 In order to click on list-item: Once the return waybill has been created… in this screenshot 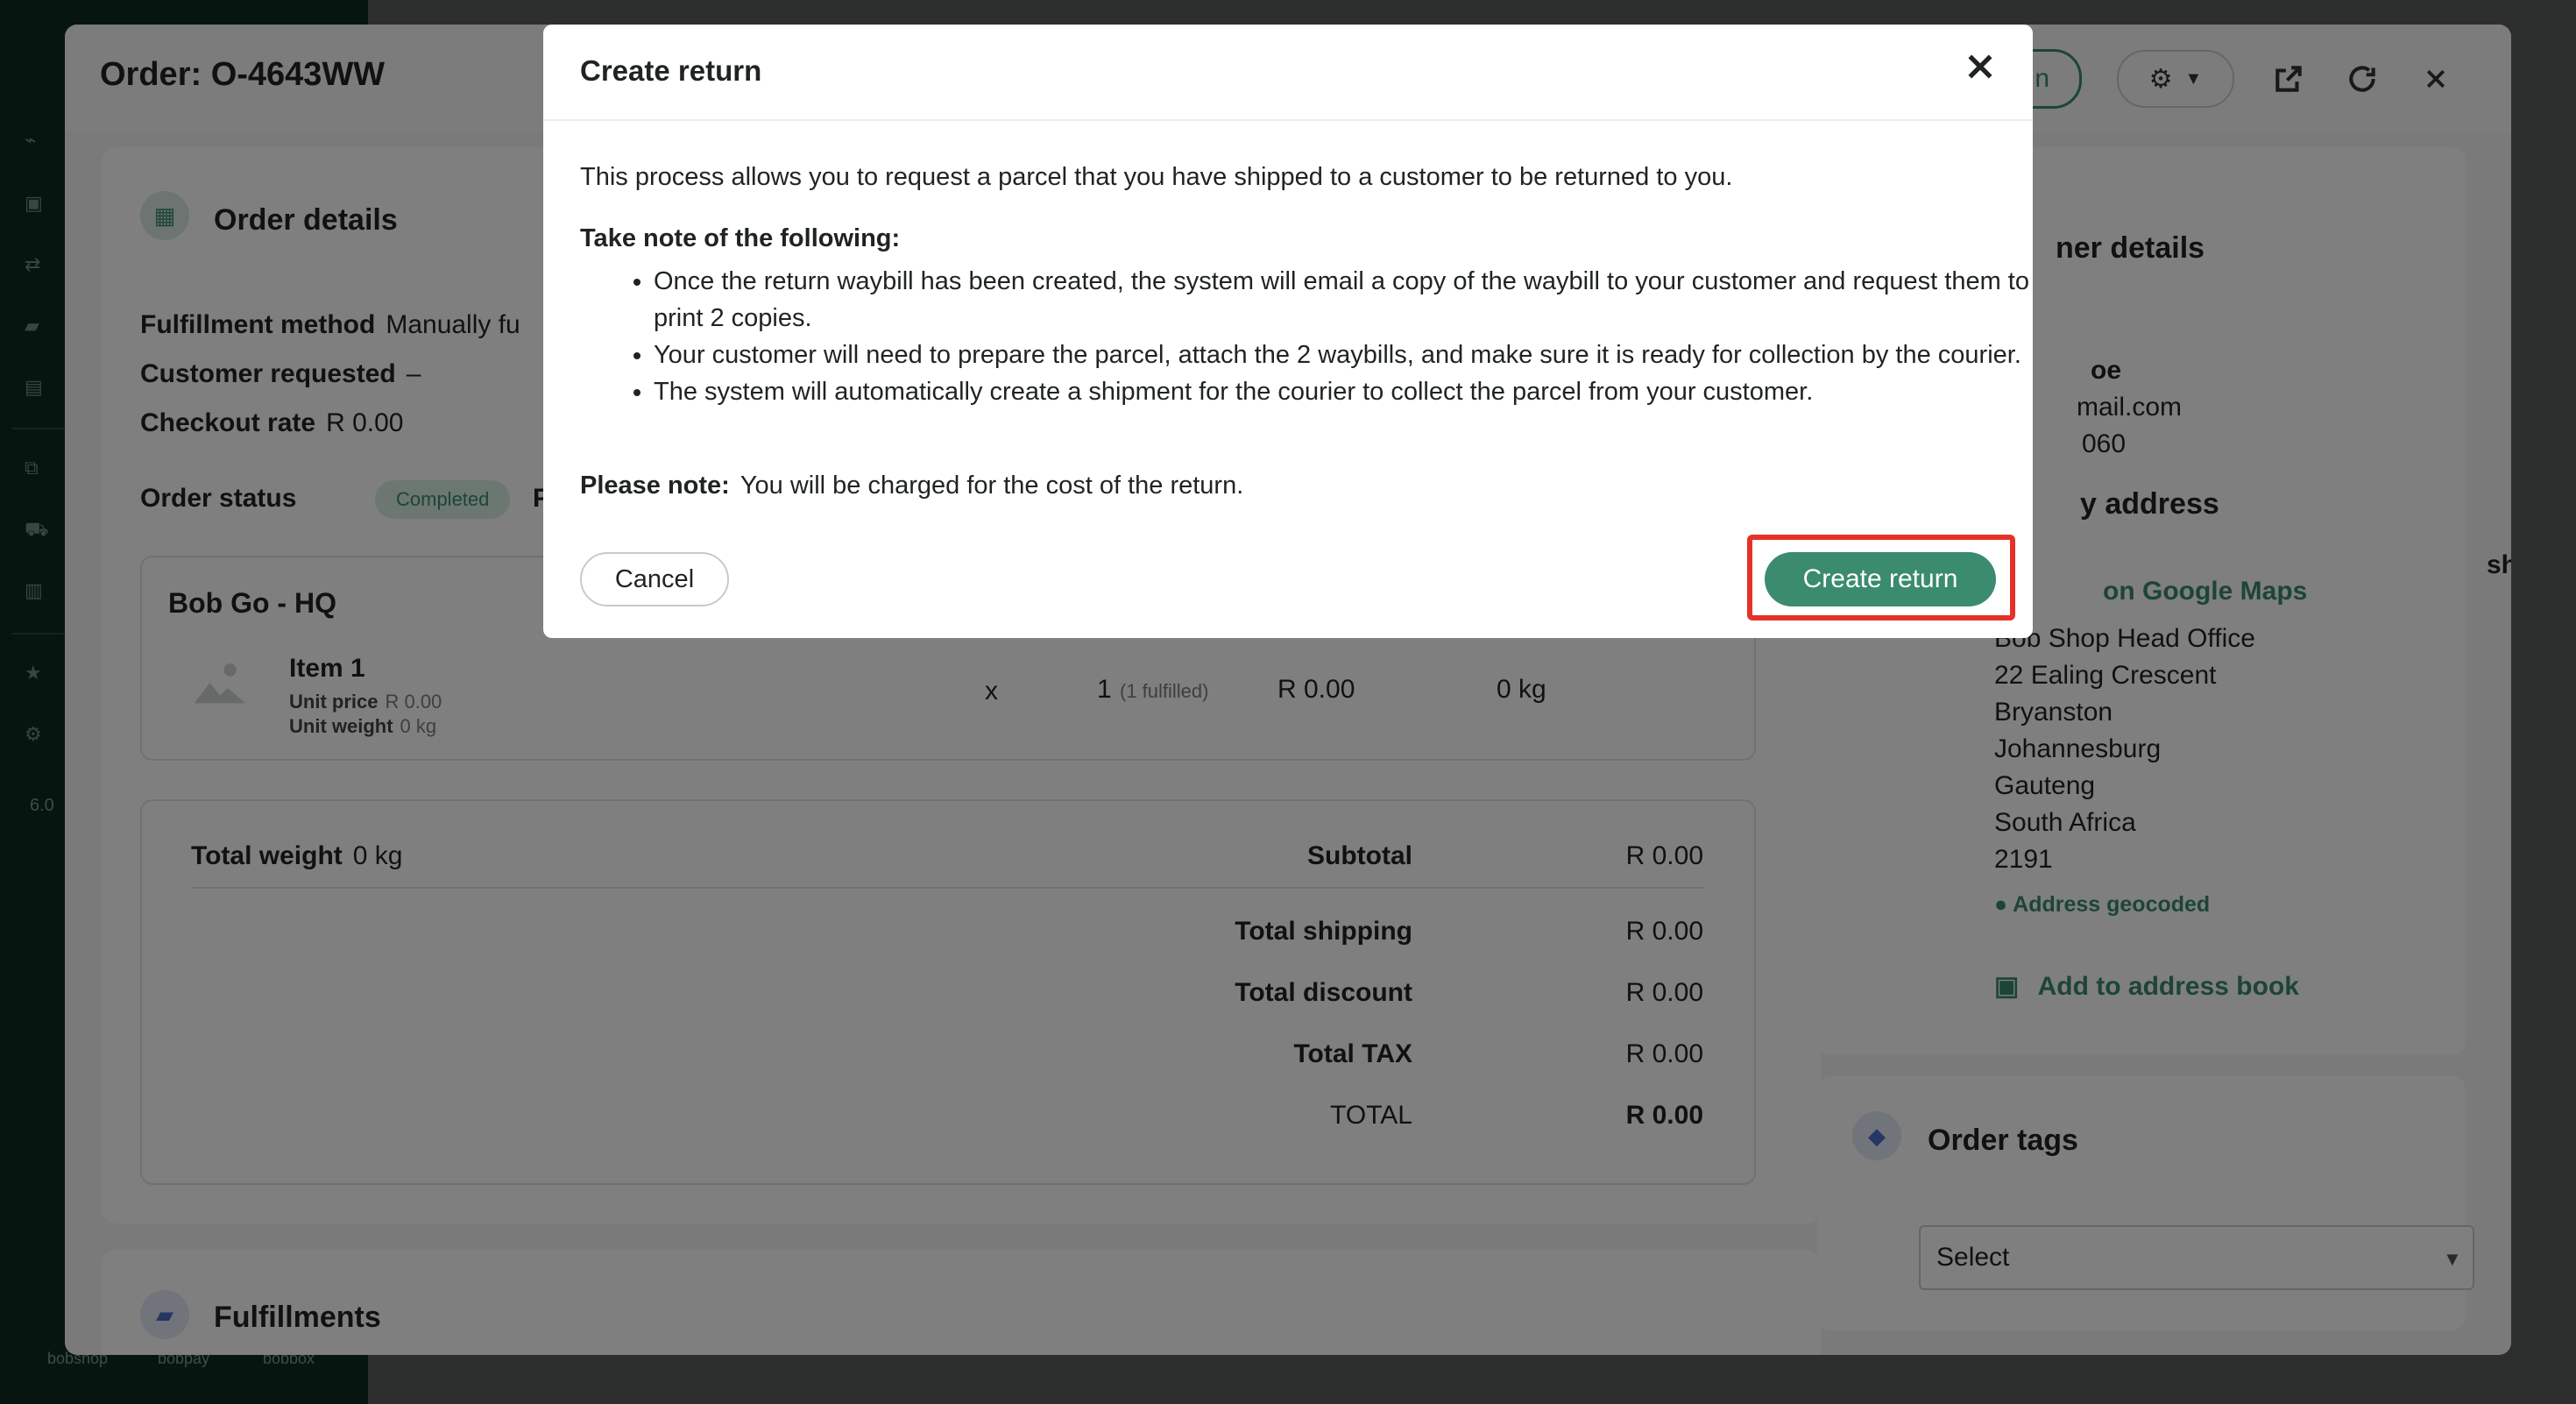, I will do `click(1343, 300)`.